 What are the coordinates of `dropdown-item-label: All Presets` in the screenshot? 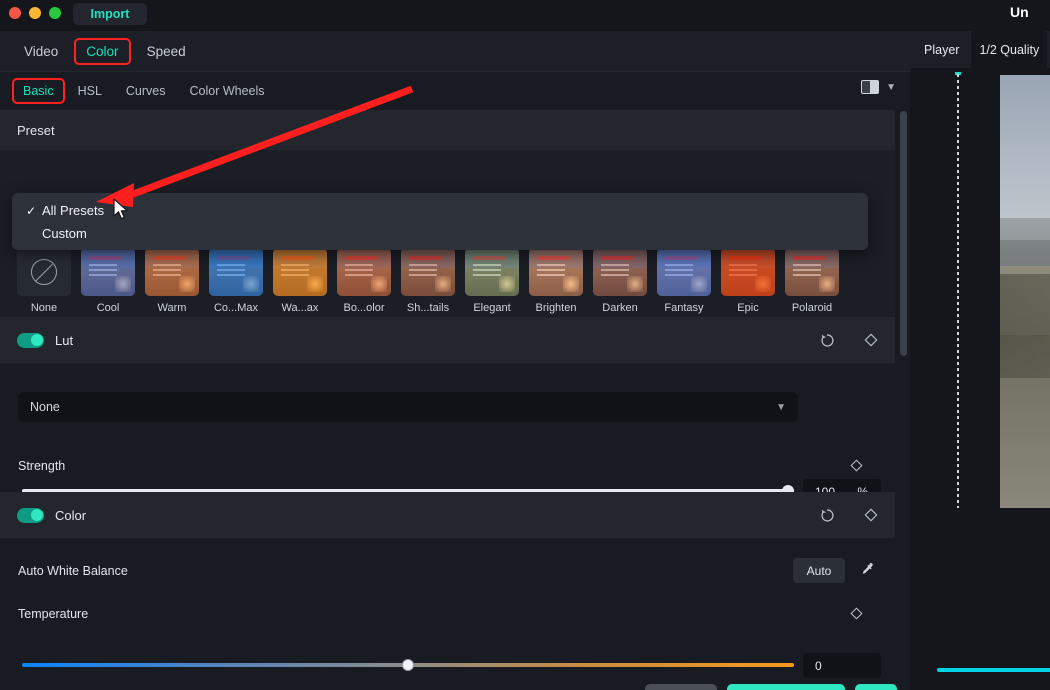 It's located at (73, 210).